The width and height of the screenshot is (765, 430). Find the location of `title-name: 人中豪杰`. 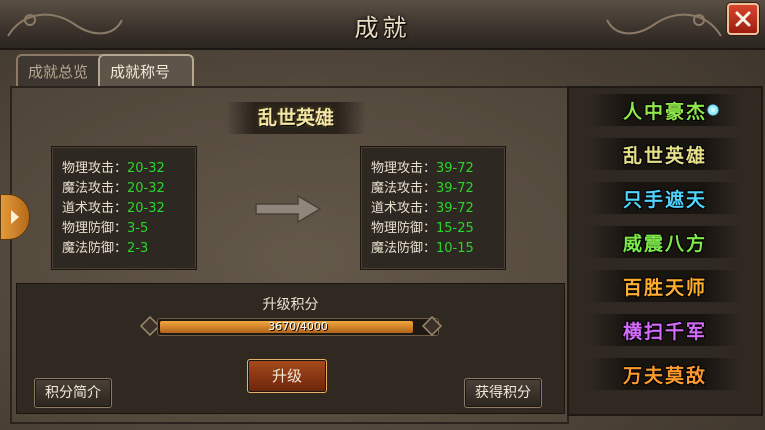

title-name: 人中豪杰 is located at coordinates (664, 111).